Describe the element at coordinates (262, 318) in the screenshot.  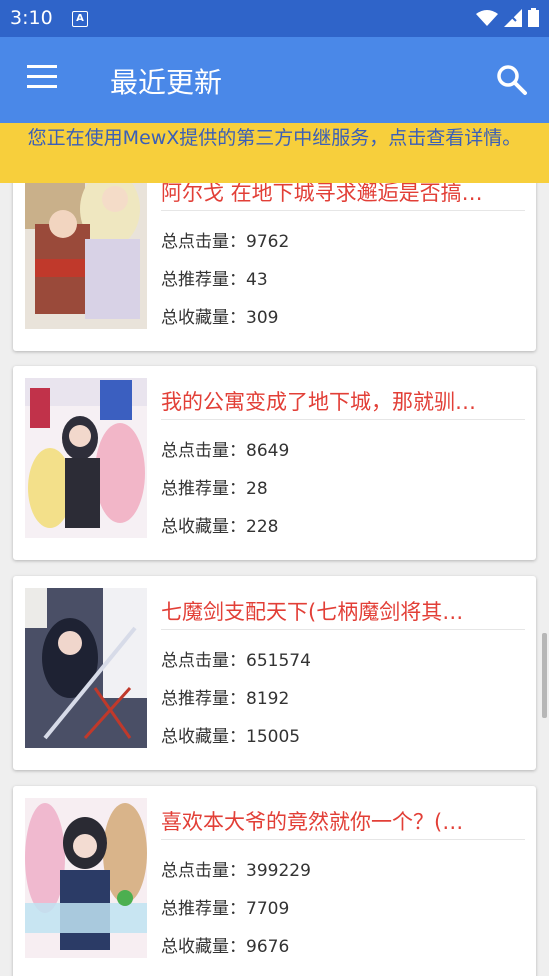
I see `stat-favorites-value: 309` at that location.